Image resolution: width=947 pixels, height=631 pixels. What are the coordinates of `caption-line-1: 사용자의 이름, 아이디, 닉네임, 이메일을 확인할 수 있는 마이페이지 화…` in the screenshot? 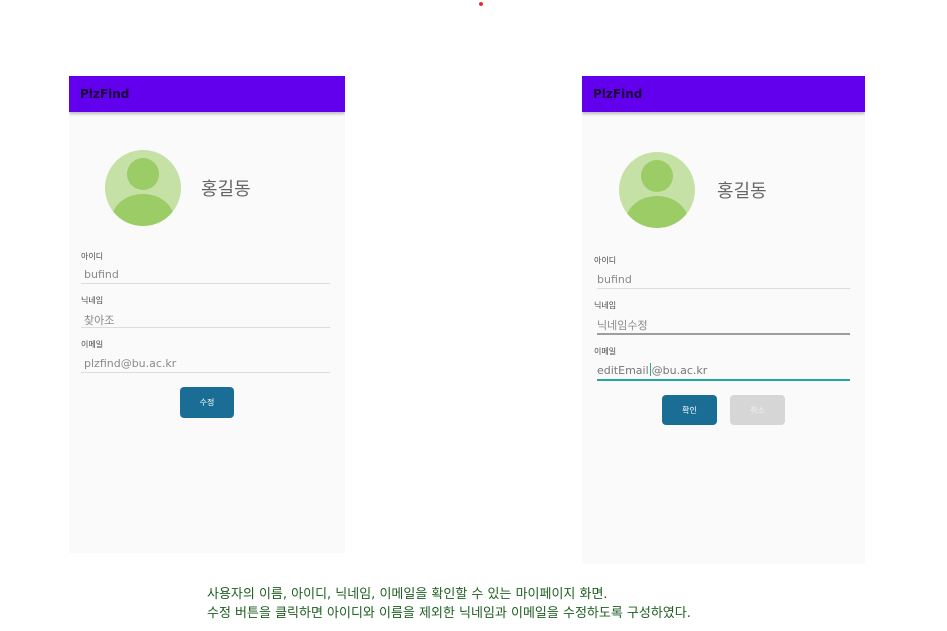 It's located at (407, 594).